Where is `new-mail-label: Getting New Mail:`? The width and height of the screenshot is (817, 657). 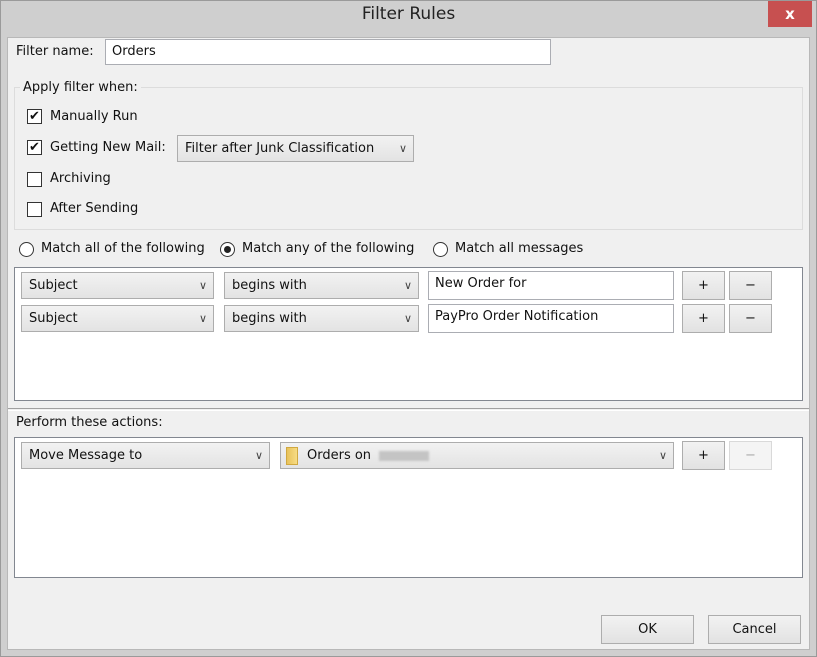
new-mail-label: Getting New Mail: is located at coordinates (108, 147).